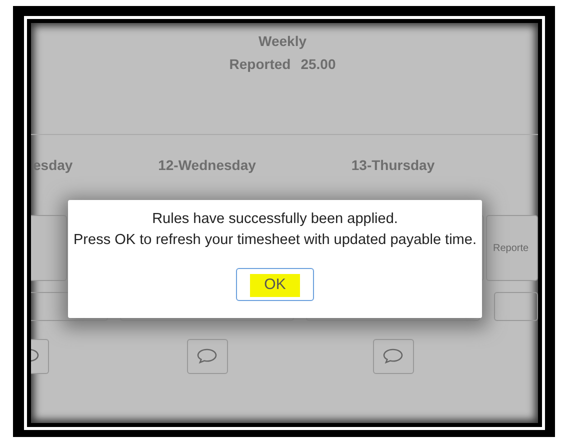 The height and width of the screenshot is (442, 561). What do you see at coordinates (282, 41) in the screenshot?
I see `summary-title: Weekly` at bounding box center [282, 41].